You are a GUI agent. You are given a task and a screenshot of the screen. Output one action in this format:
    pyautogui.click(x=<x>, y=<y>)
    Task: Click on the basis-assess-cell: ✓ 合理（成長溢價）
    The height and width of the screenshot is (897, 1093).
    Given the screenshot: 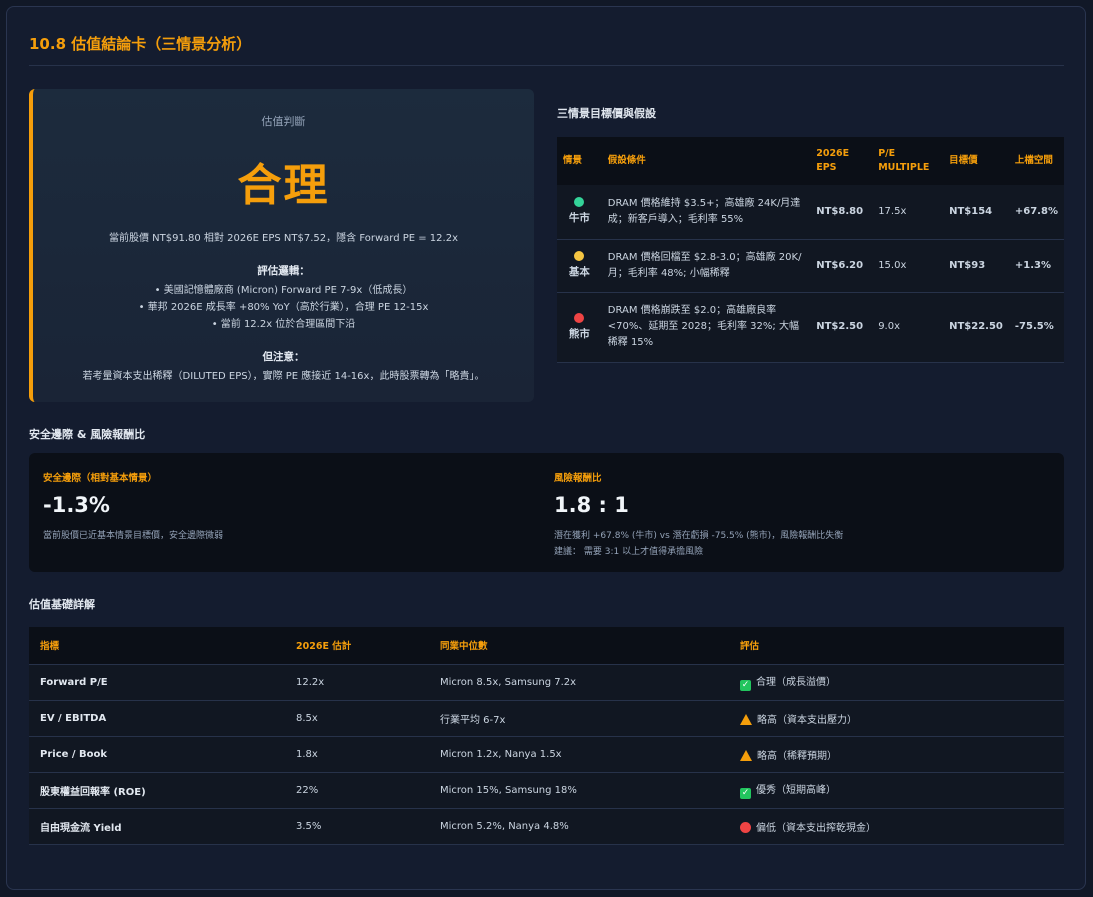 What is the action you would take?
    pyautogui.click(x=896, y=682)
    